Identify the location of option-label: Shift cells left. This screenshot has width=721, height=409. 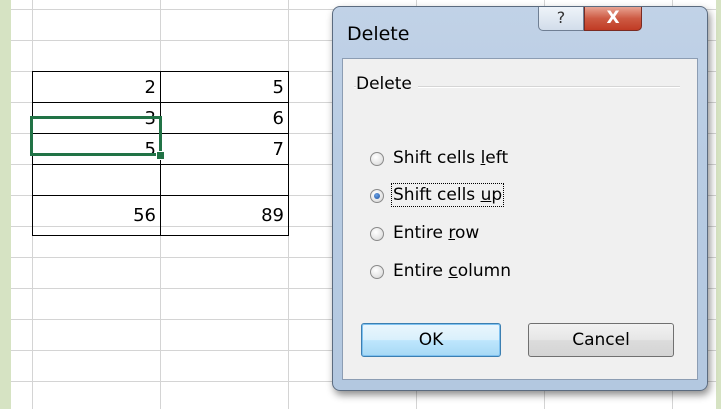
(450, 158).